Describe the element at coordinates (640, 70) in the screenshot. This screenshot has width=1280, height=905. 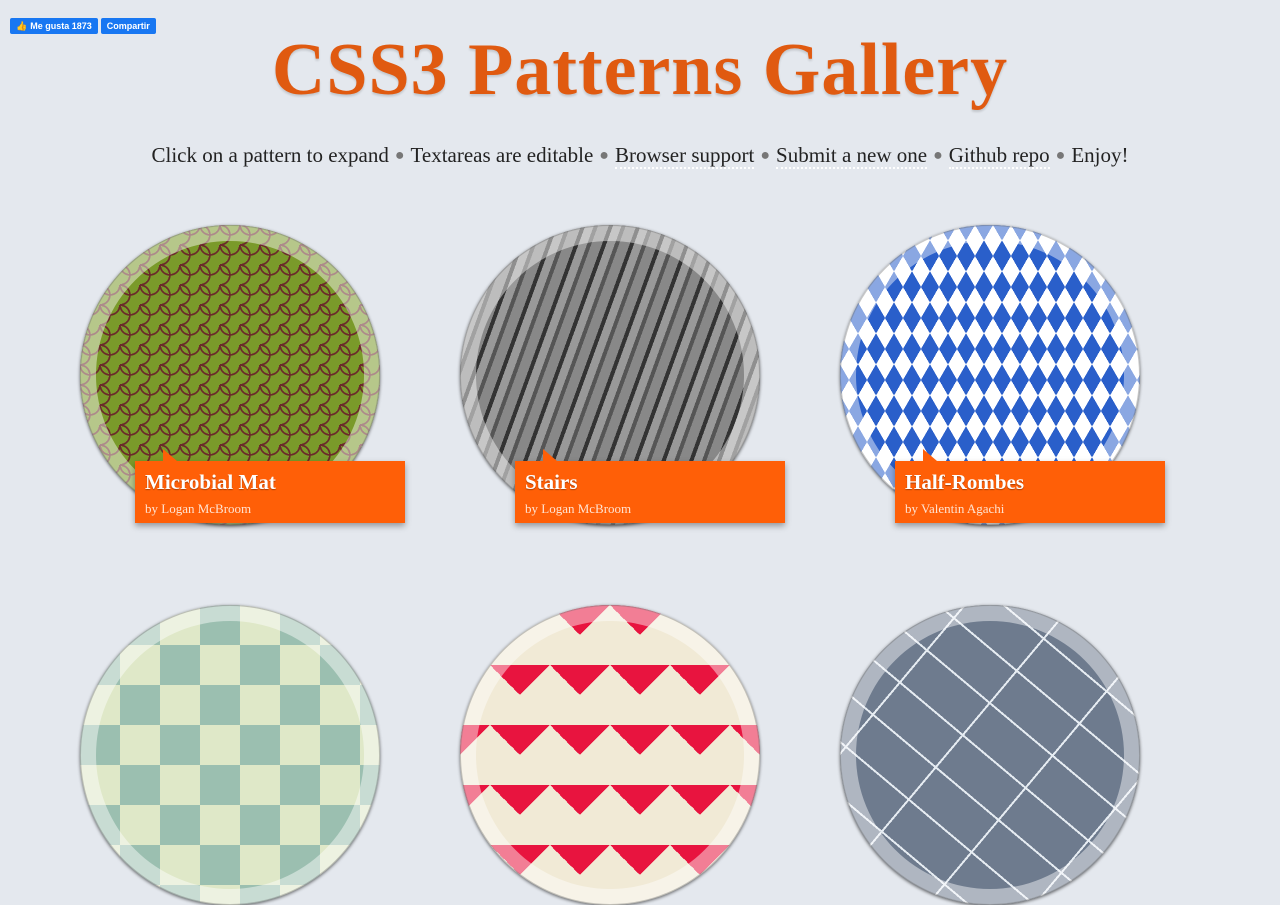
I see `page-title: CSS3 Patterns Gallery` at that location.